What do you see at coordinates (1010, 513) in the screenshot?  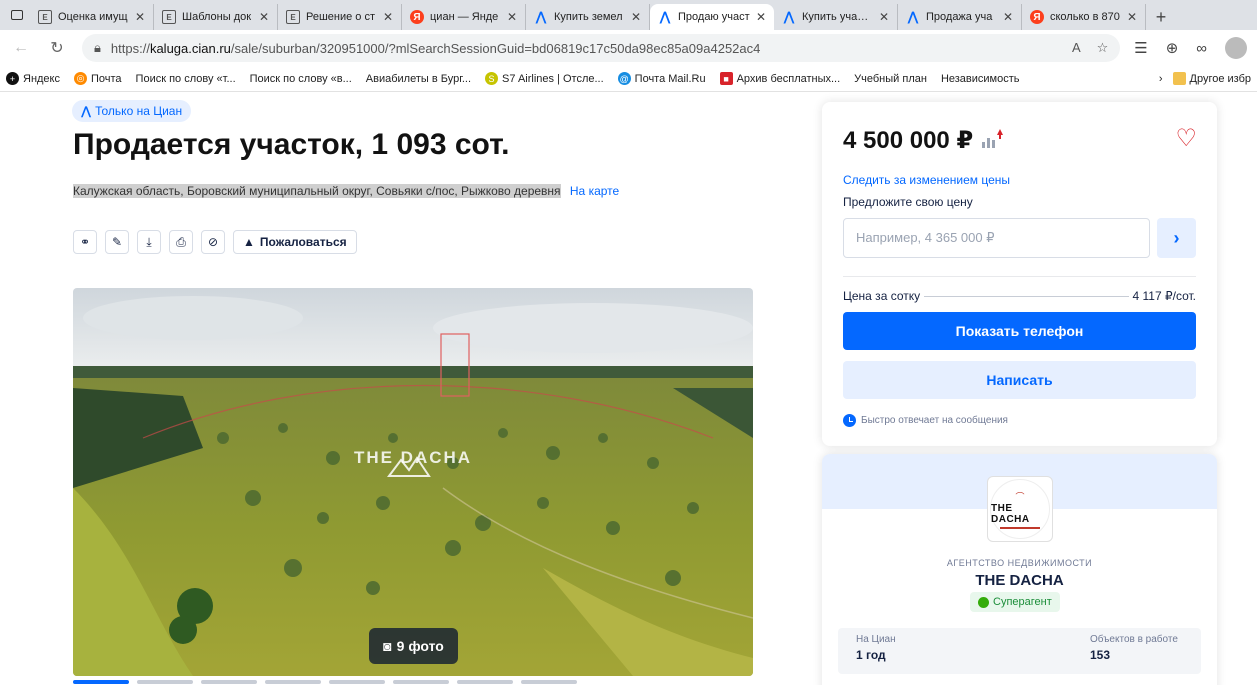 I see `agency-logo-text: THE DACHA` at bounding box center [1010, 513].